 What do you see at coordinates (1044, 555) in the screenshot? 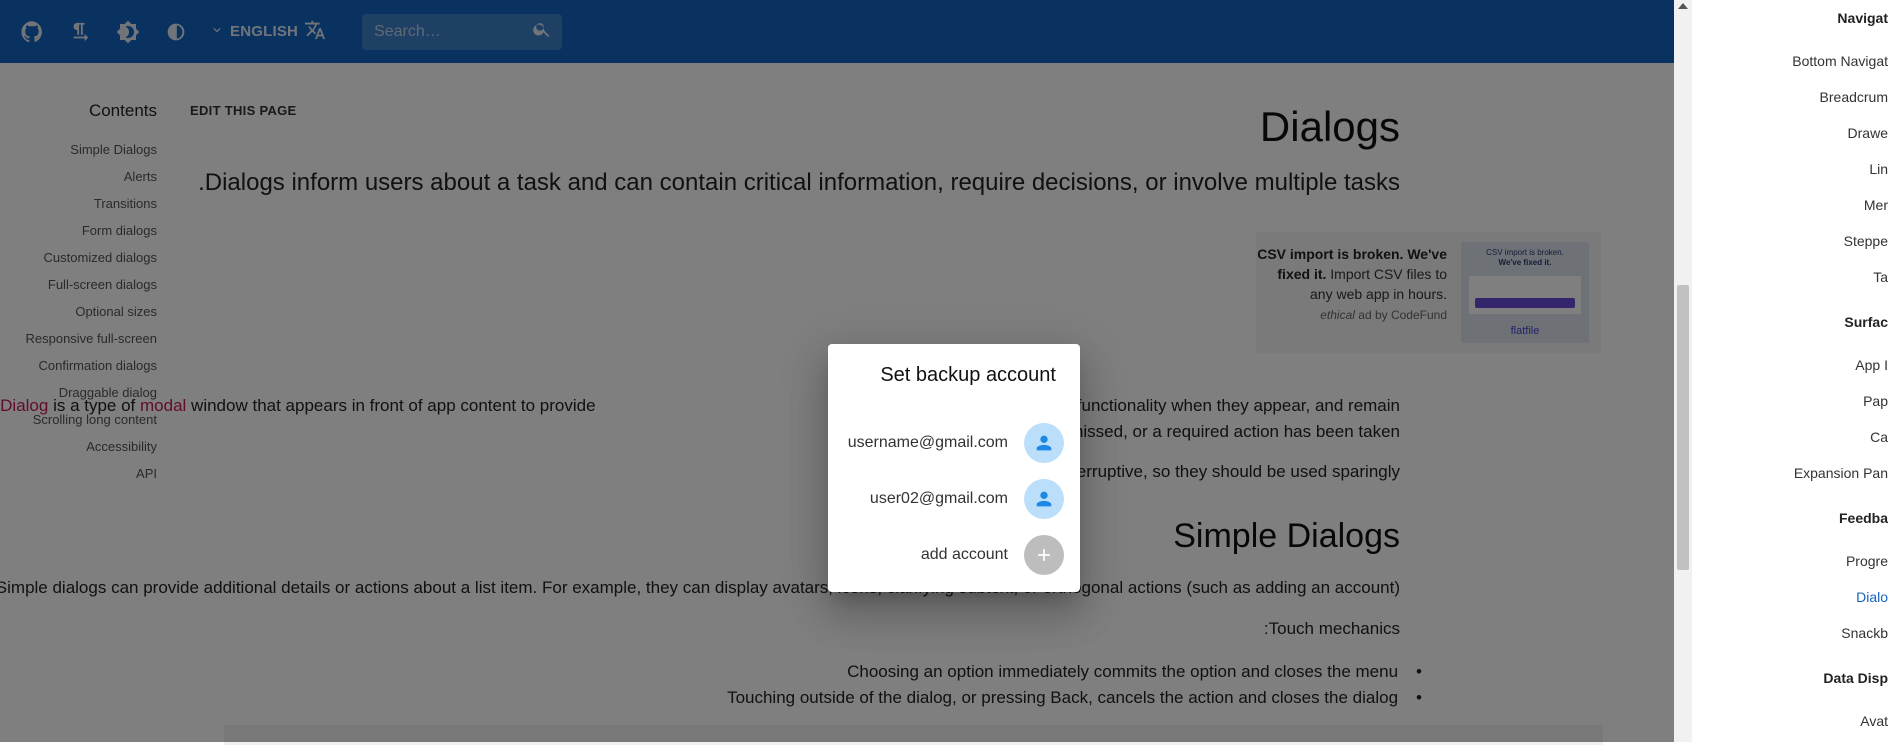
I see `add-icon` at bounding box center [1044, 555].